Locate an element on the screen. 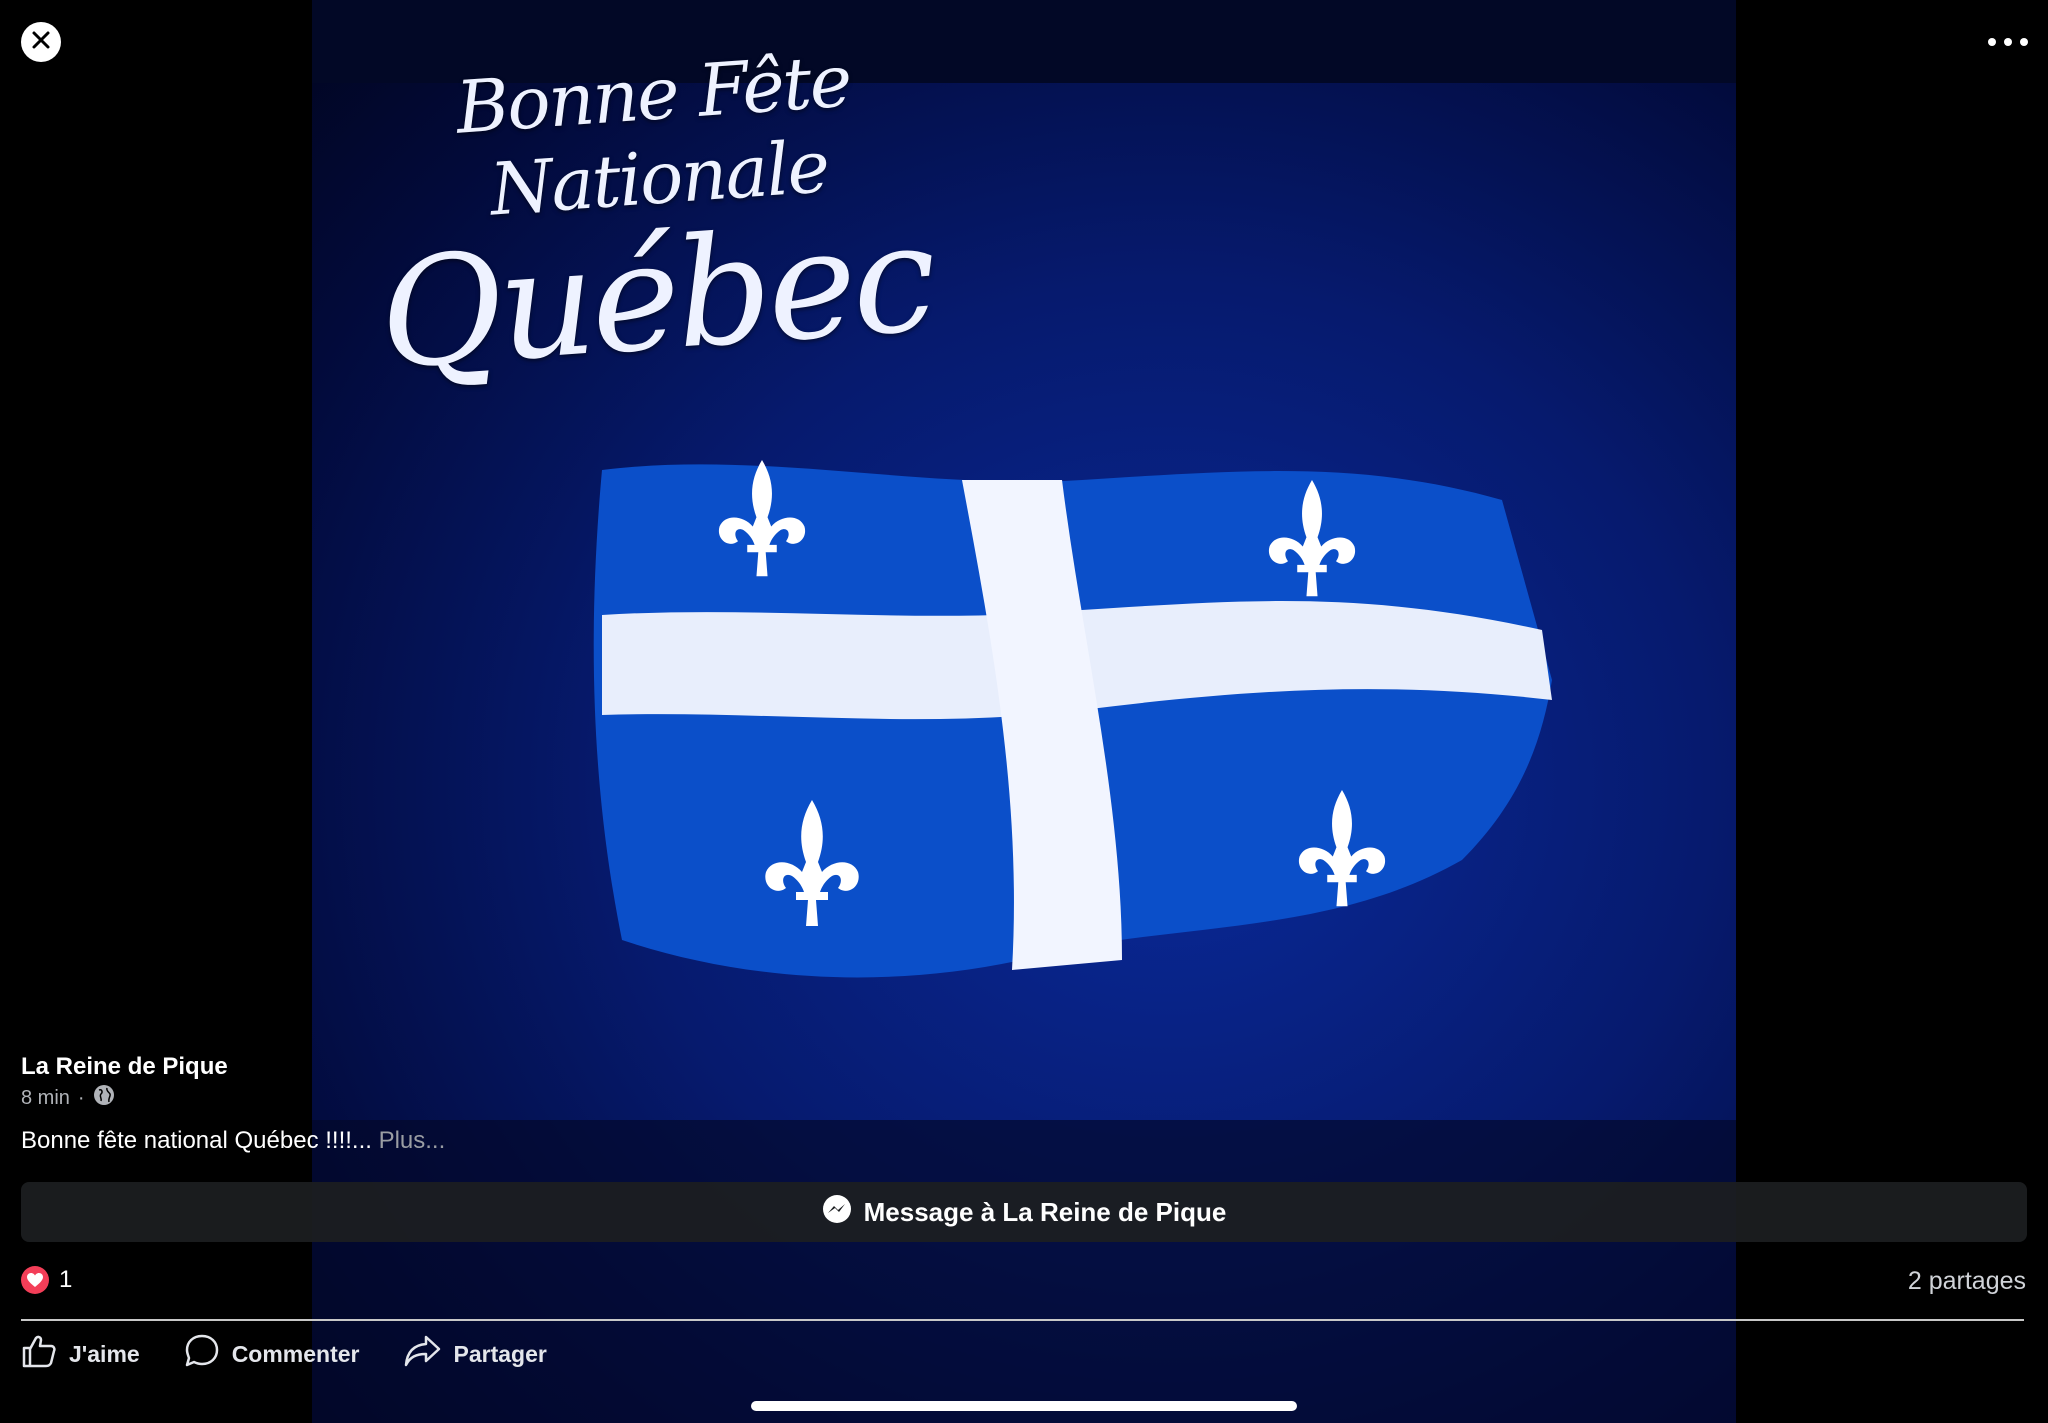  shares-count: 2 partages is located at coordinates (1967, 1281).